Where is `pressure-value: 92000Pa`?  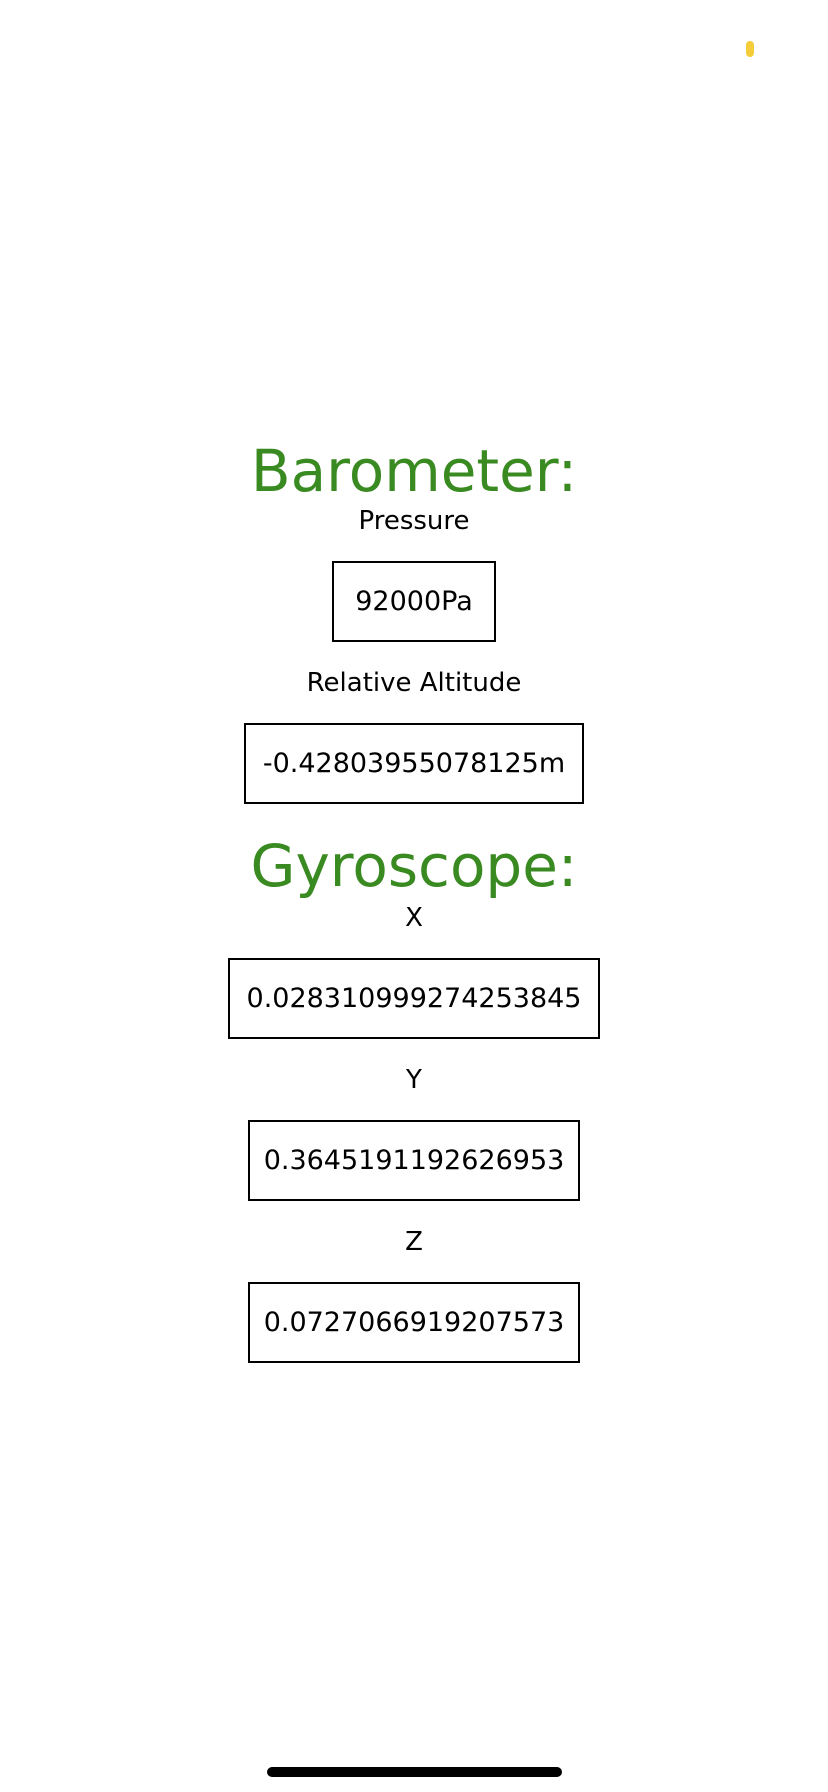
pressure-value: 92000Pa is located at coordinates (414, 601).